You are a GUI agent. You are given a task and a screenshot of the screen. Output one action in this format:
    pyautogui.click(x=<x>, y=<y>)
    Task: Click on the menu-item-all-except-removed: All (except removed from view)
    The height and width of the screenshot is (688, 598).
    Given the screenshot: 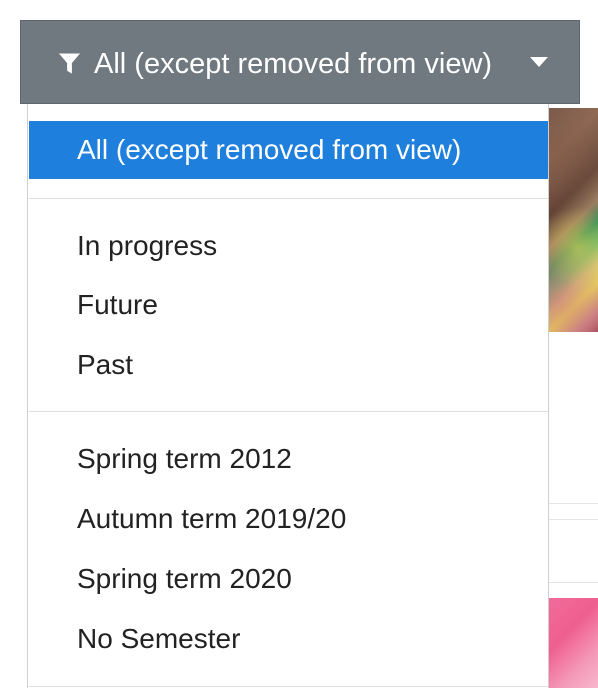 What is the action you would take?
    pyautogui.click(x=288, y=150)
    